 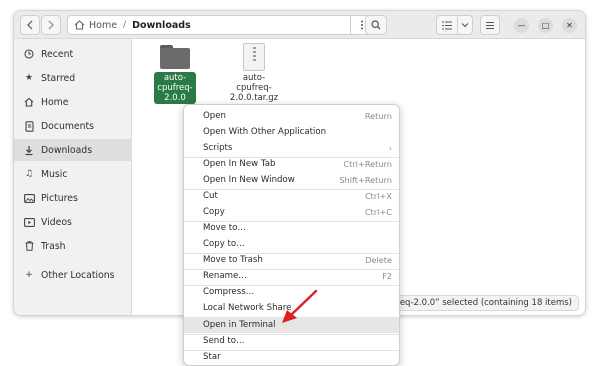 What do you see at coordinates (29, 54) in the screenshot?
I see `clock-icon` at bounding box center [29, 54].